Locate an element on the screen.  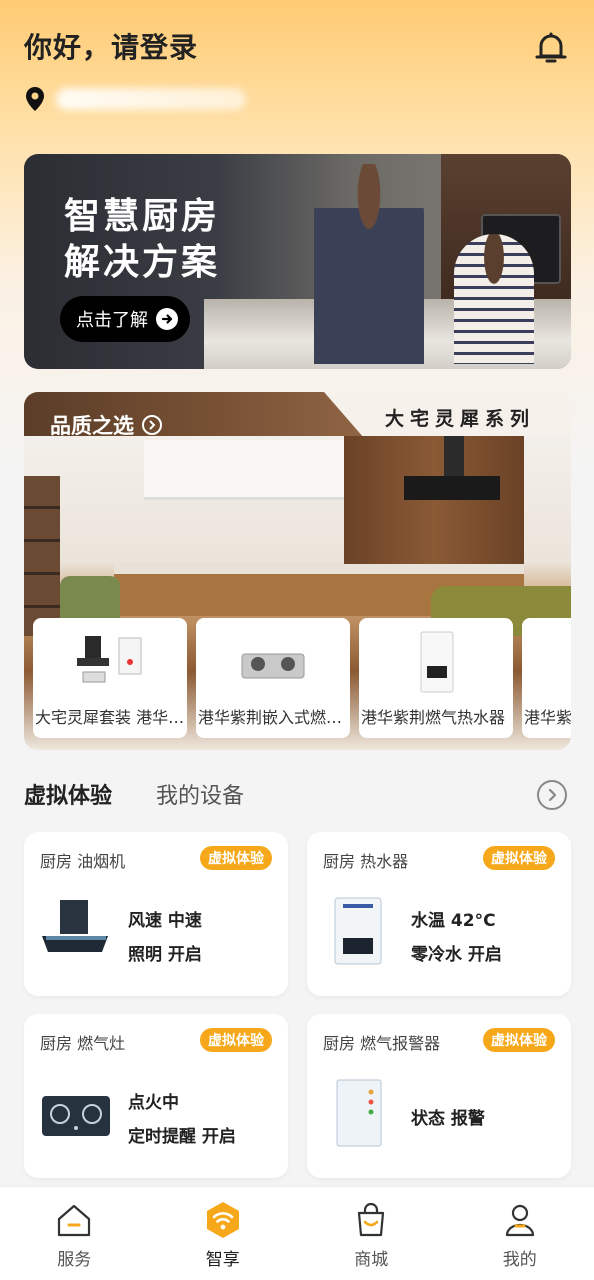
device-stat: 水温 42°C is located at coordinates (453, 921).